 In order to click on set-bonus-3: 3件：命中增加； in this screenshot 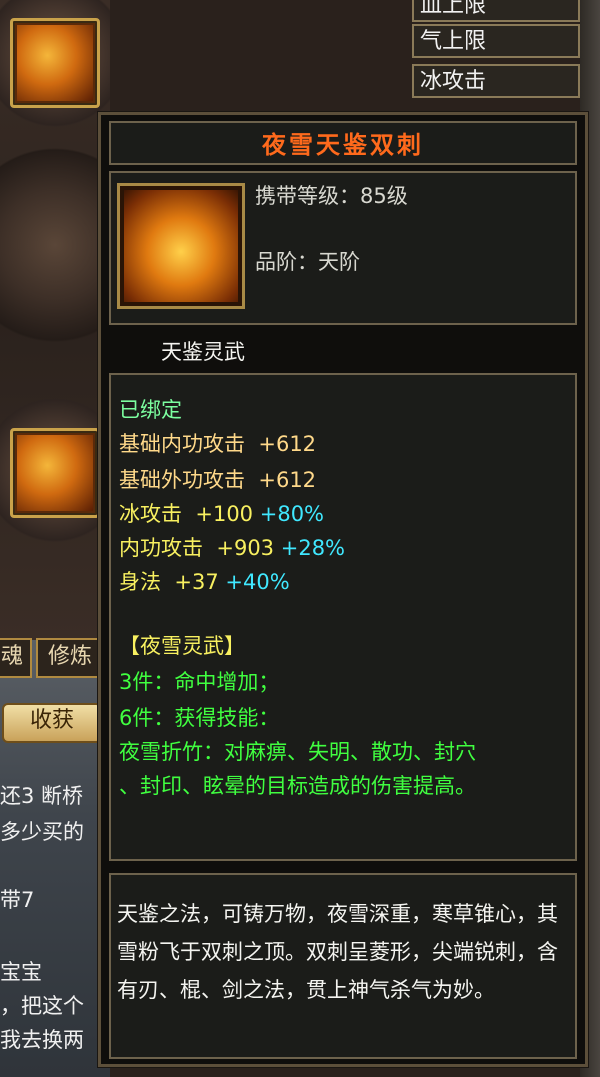, I will do `click(199, 682)`.